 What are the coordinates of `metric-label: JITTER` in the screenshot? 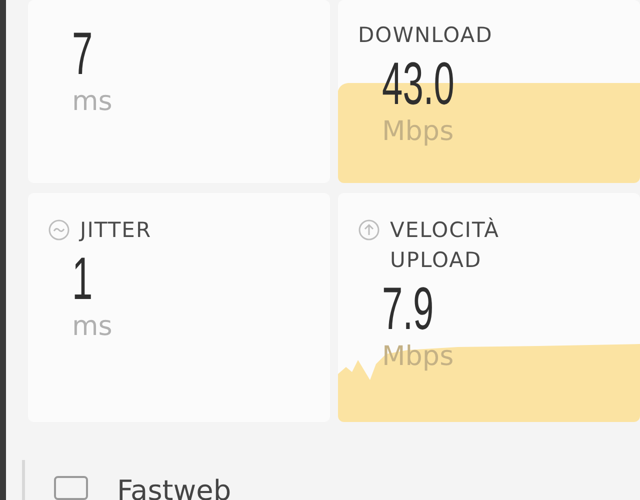 It's located at (116, 230).